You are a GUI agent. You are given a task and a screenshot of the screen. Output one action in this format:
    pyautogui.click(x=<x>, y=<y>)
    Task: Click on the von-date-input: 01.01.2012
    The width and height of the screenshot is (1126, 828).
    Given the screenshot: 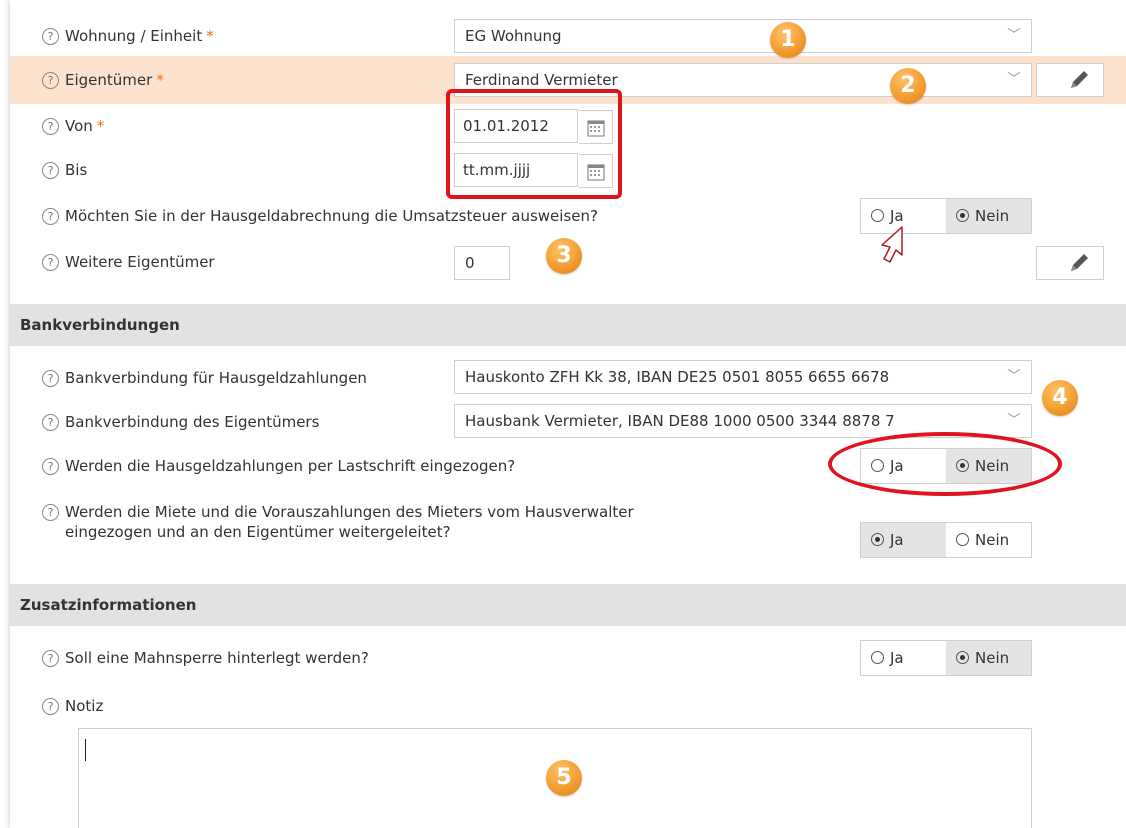 What is the action you would take?
    pyautogui.click(x=533, y=126)
    